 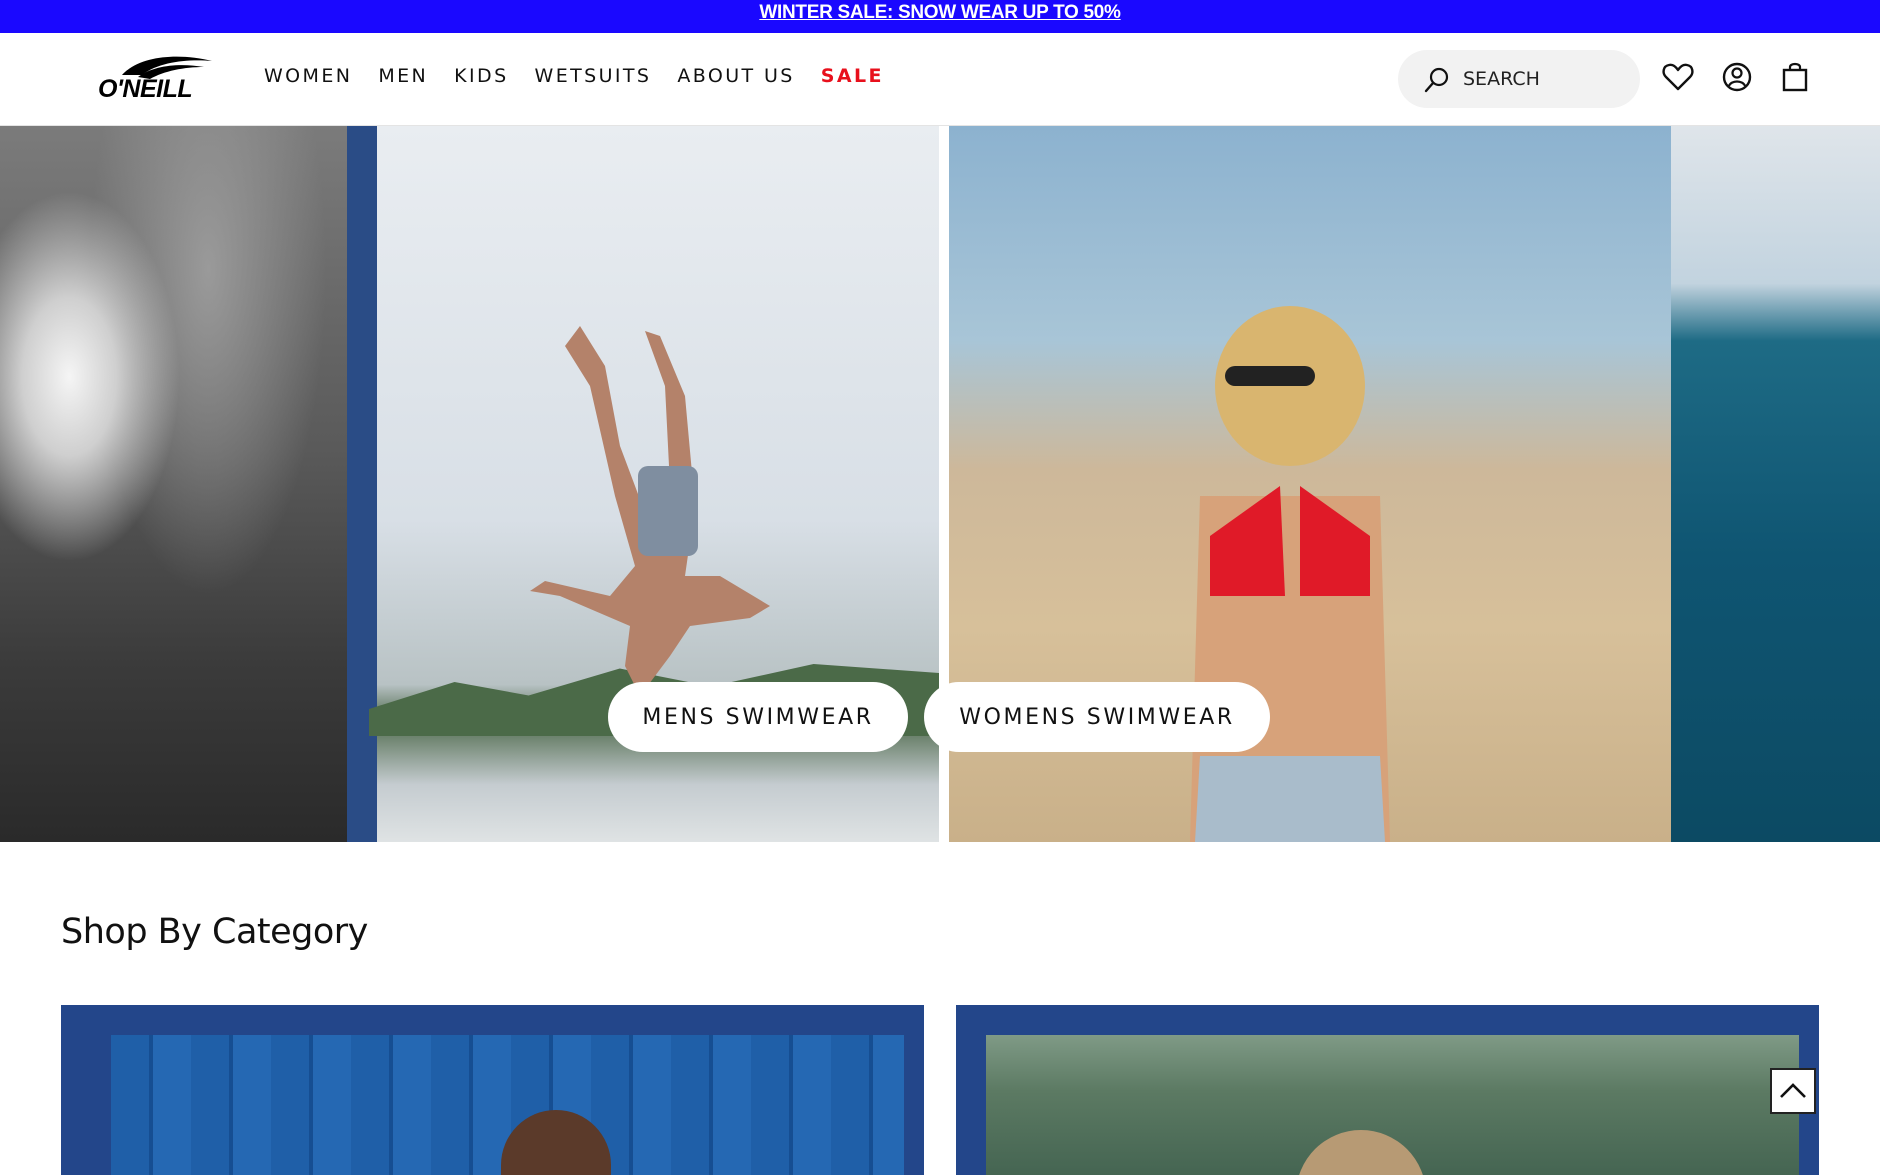 What do you see at coordinates (1501, 79) in the screenshot?
I see `search-placeholder: SEARCH` at bounding box center [1501, 79].